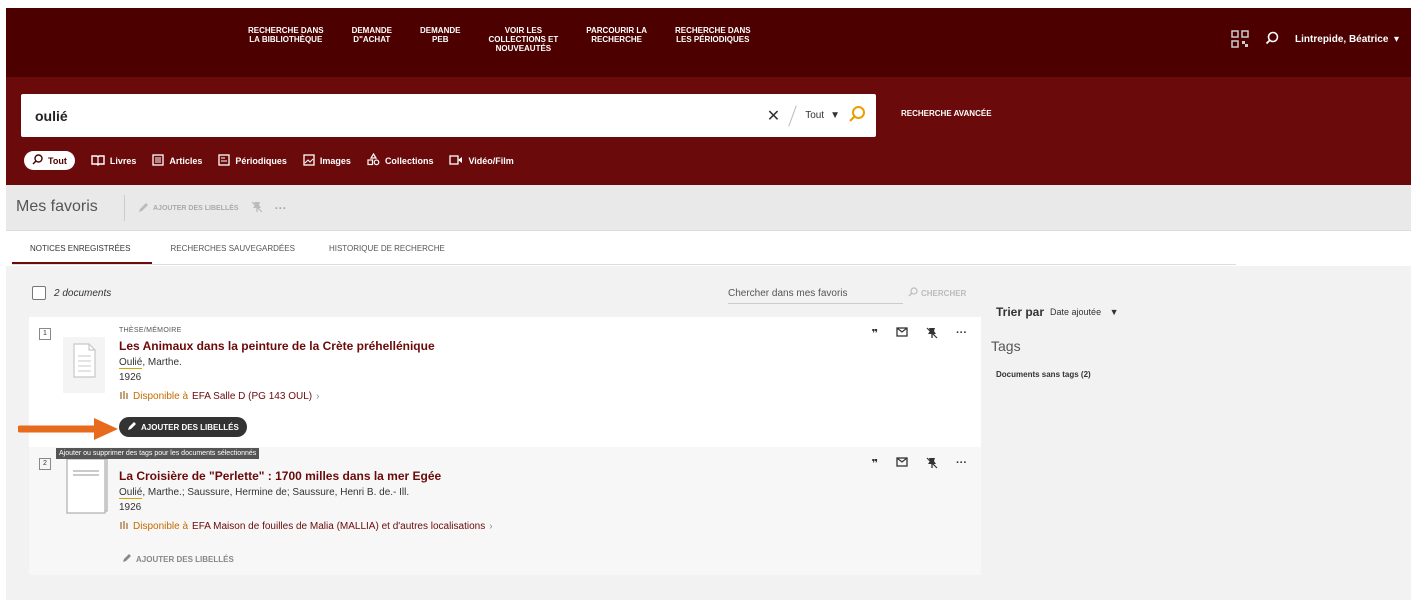 The width and height of the screenshot is (1411, 600). I want to click on advanced-search-link: RECHERCHE AVANCÉE, so click(946, 113).